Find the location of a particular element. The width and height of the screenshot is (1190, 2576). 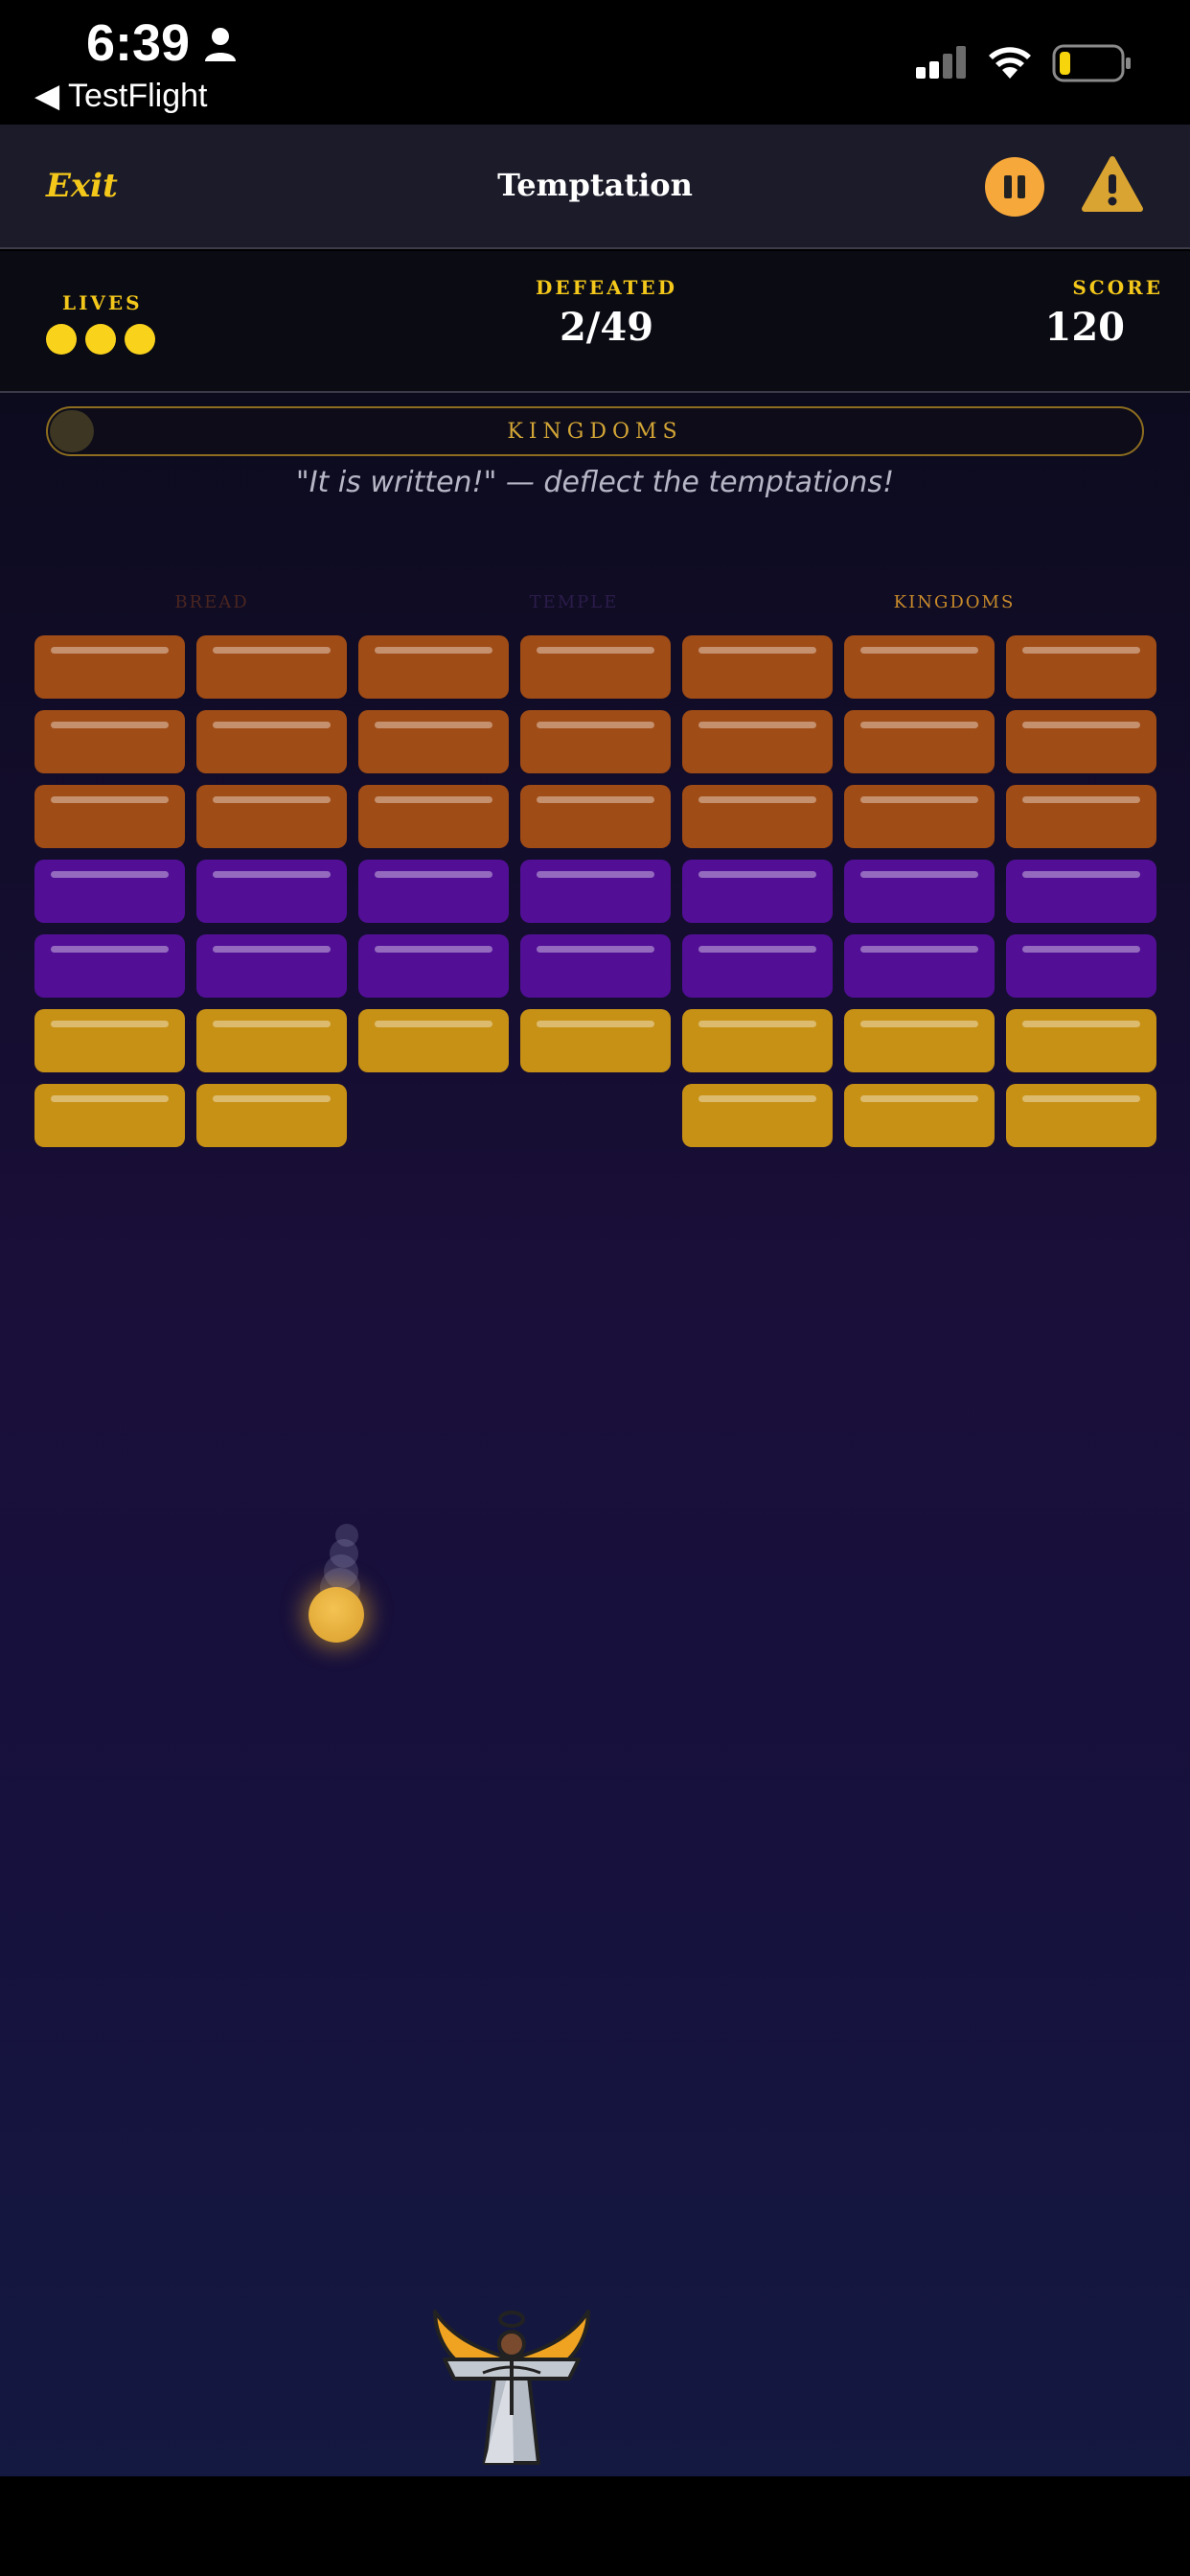

score-value: 120 is located at coordinates (1085, 327).